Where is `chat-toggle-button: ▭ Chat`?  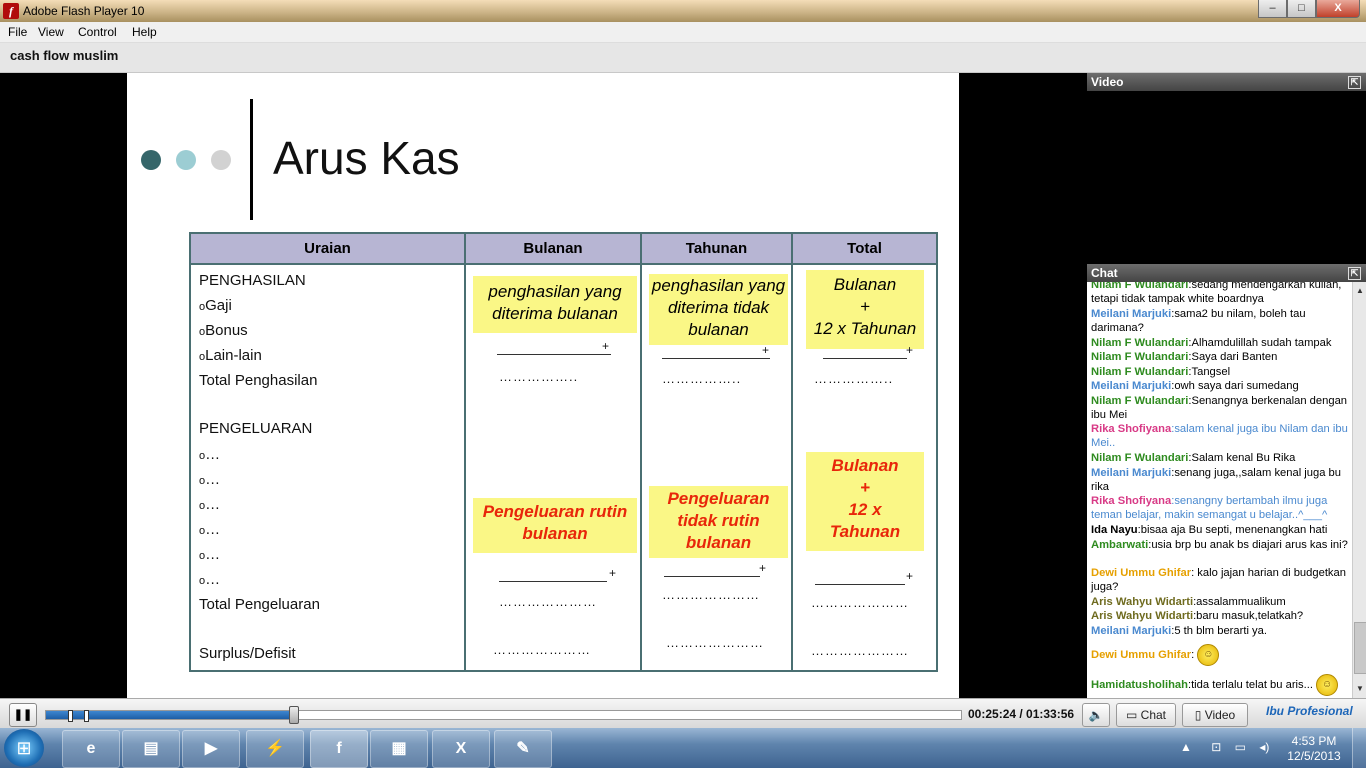
chat-toggle-button: ▭ Chat is located at coordinates (1146, 715).